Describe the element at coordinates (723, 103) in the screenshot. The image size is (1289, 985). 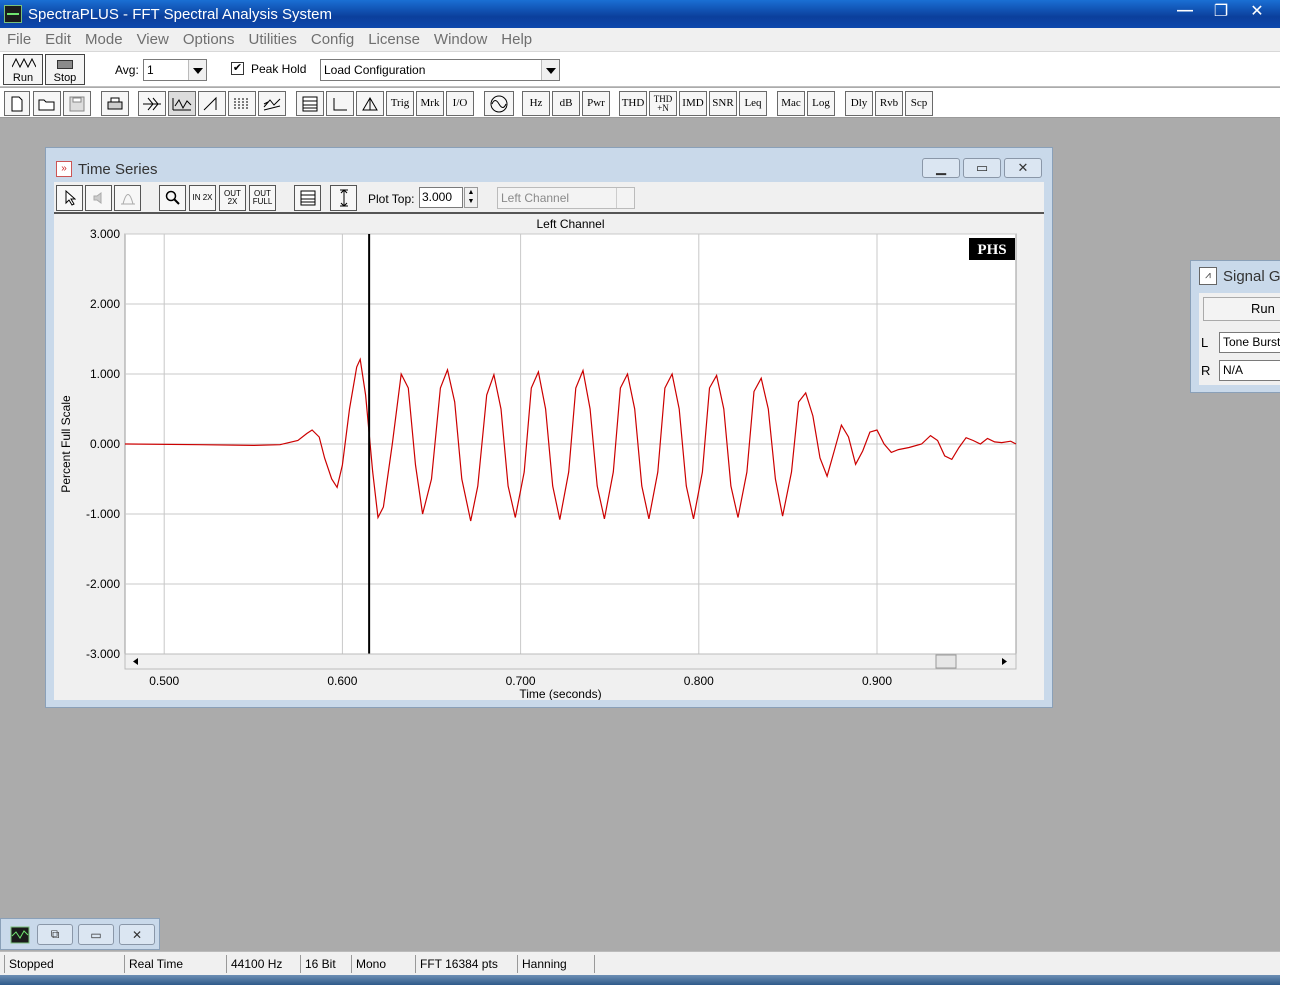
I see `snr-button: SNR` at that location.